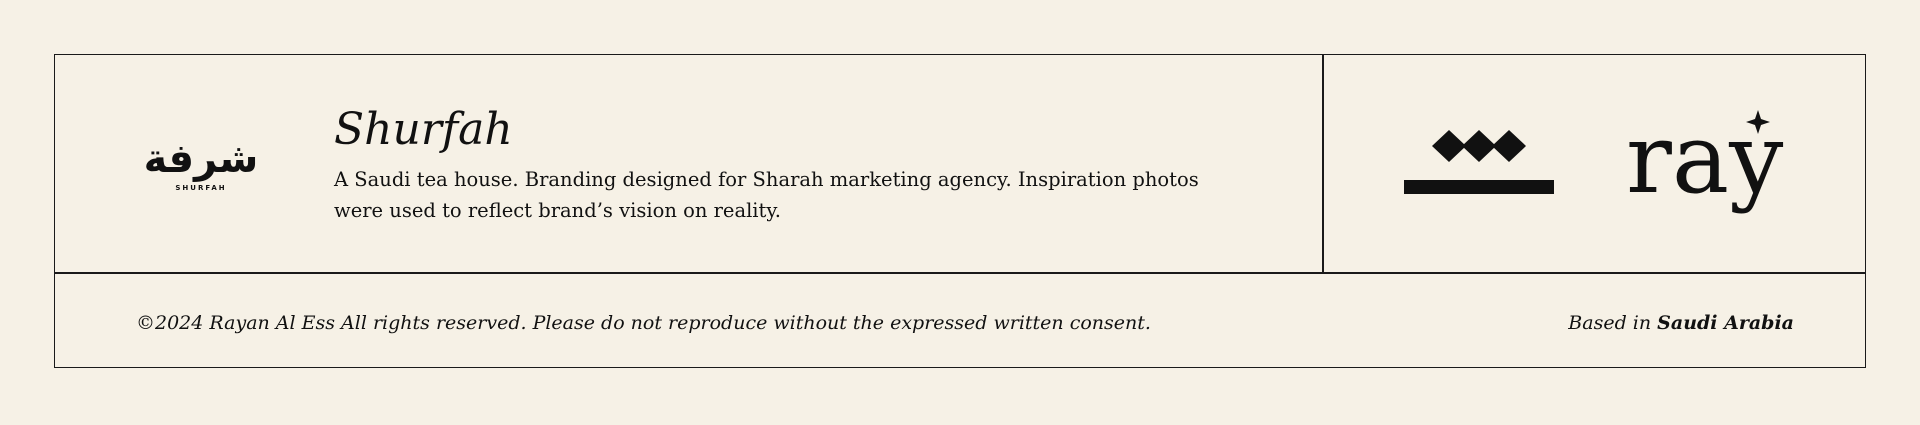 The width and height of the screenshot is (1920, 425). What do you see at coordinates (1725, 323) in the screenshot?
I see `location-country: Saudi Arabia` at bounding box center [1725, 323].